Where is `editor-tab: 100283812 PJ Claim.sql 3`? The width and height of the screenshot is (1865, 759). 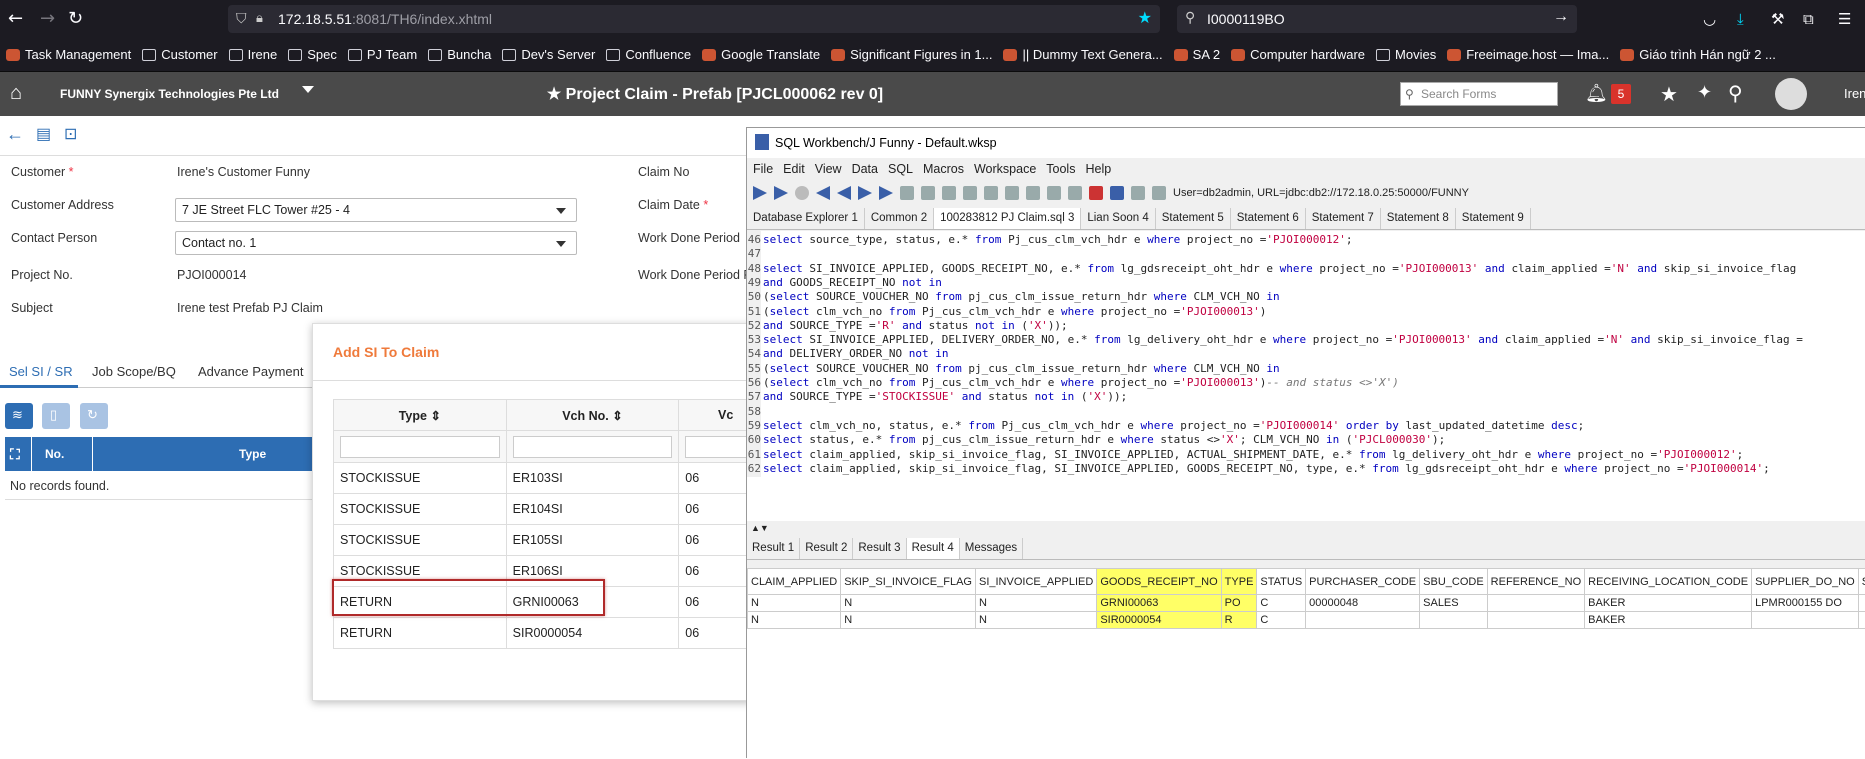
editor-tab: 100283812 PJ Claim.sql 3 is located at coordinates (1007, 218).